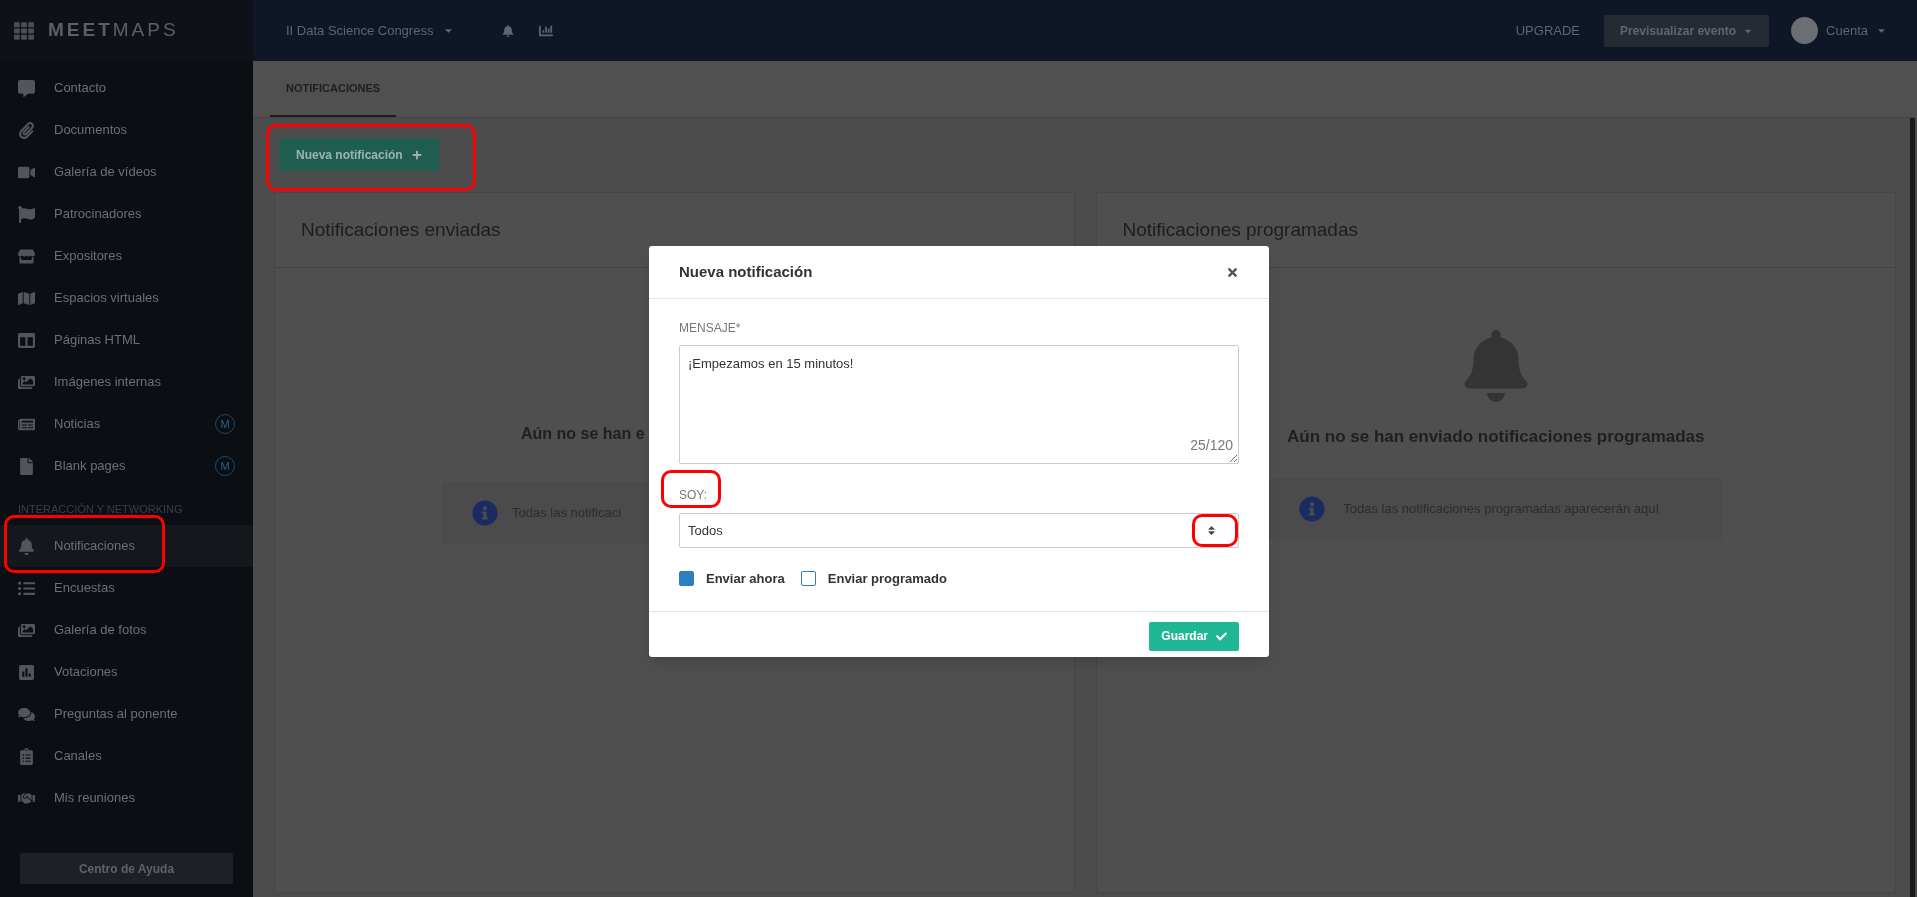  Describe the element at coordinates (126, 714) in the screenshot. I see `sidebar-item: Preguntas al ponente` at that location.